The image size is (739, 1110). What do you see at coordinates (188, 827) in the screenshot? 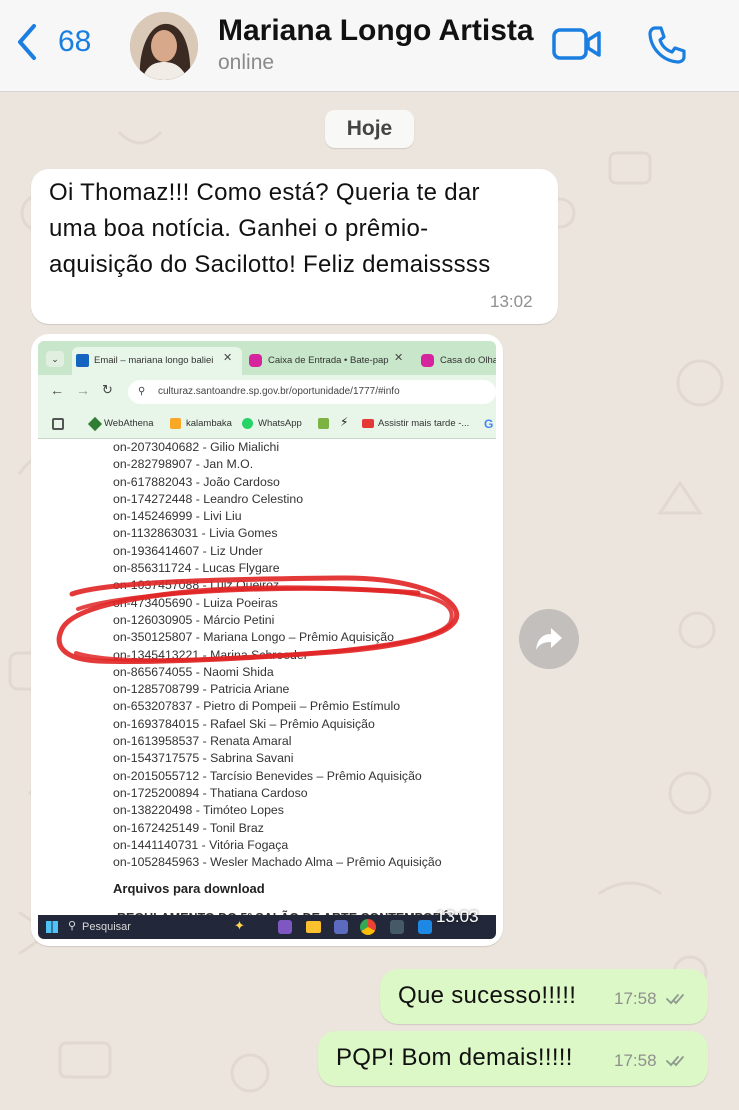
I see `list-item: on-1672425149 - Tonil Braz` at bounding box center [188, 827].